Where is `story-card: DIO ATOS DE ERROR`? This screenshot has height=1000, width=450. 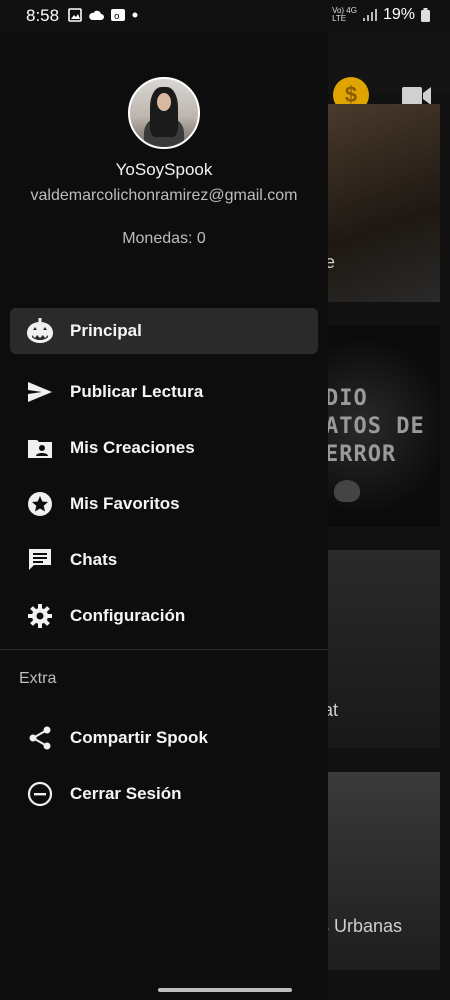
story-card: DIO ATOS DE ERROR is located at coordinates (384, 426).